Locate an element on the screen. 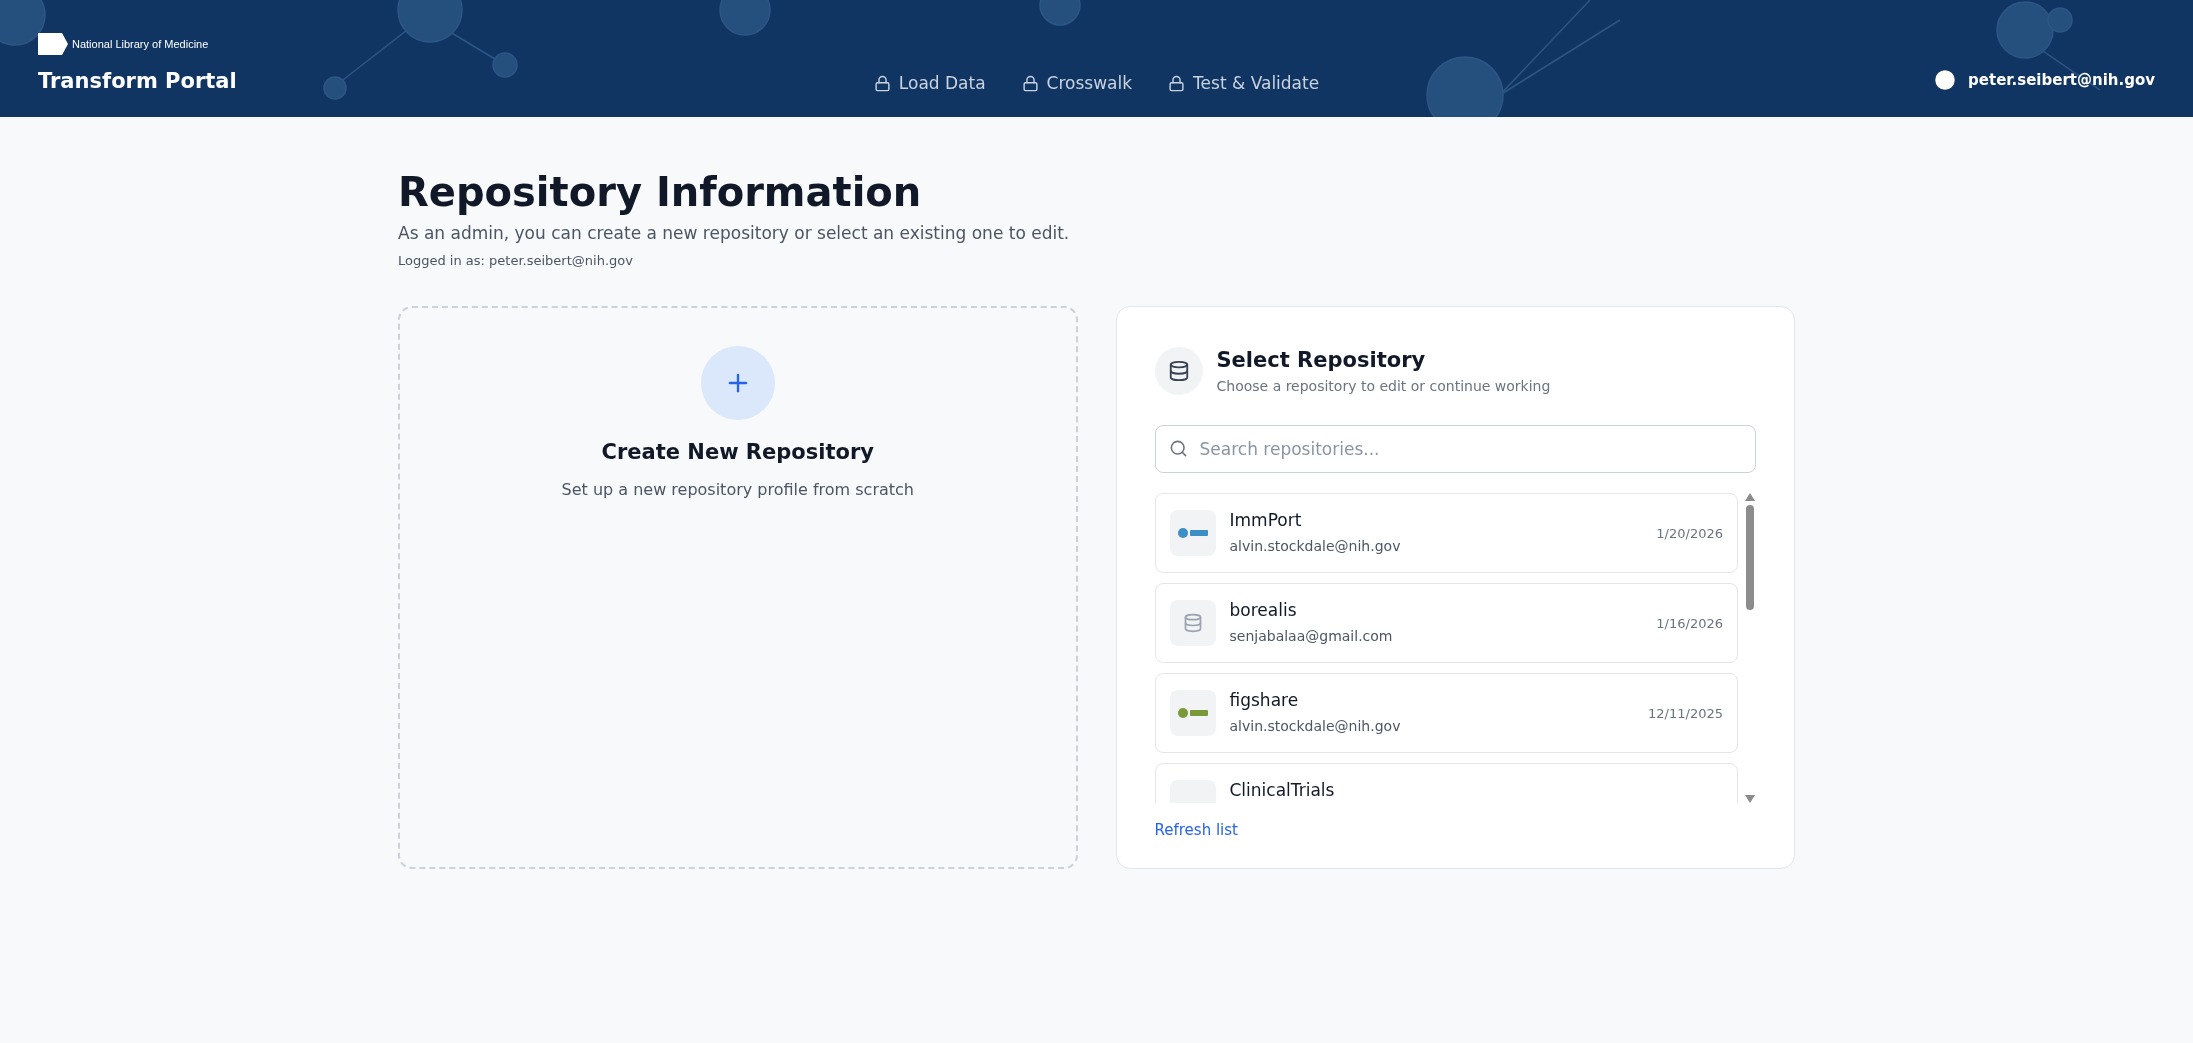 The image size is (2193, 1043). user-email: peter.seibert@nih.gov is located at coordinates (2061, 80).